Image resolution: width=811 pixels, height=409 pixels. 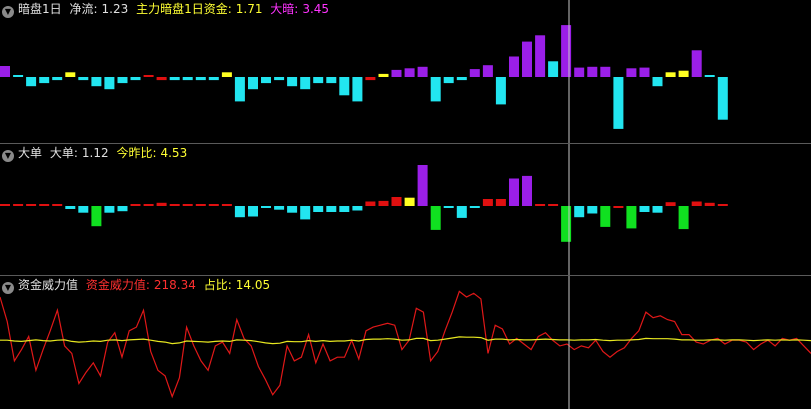 I want to click on indicator-value: 1.23, so click(x=115, y=9).